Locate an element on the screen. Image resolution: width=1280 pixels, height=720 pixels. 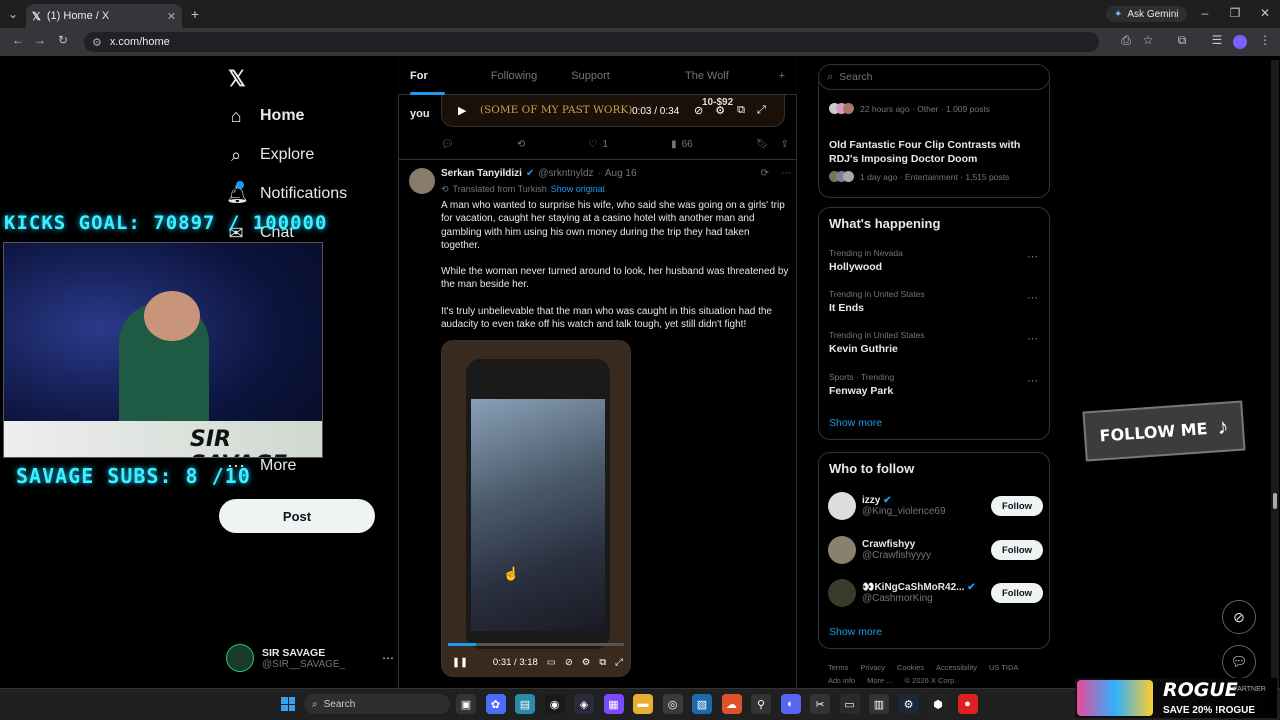
trends-show-more-link: Show more is located at coordinates (855, 423).